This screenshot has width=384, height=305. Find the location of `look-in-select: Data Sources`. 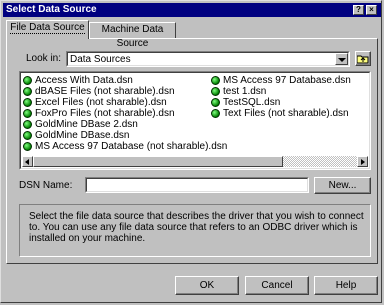

look-in-select: Data Sources is located at coordinates (208, 59).